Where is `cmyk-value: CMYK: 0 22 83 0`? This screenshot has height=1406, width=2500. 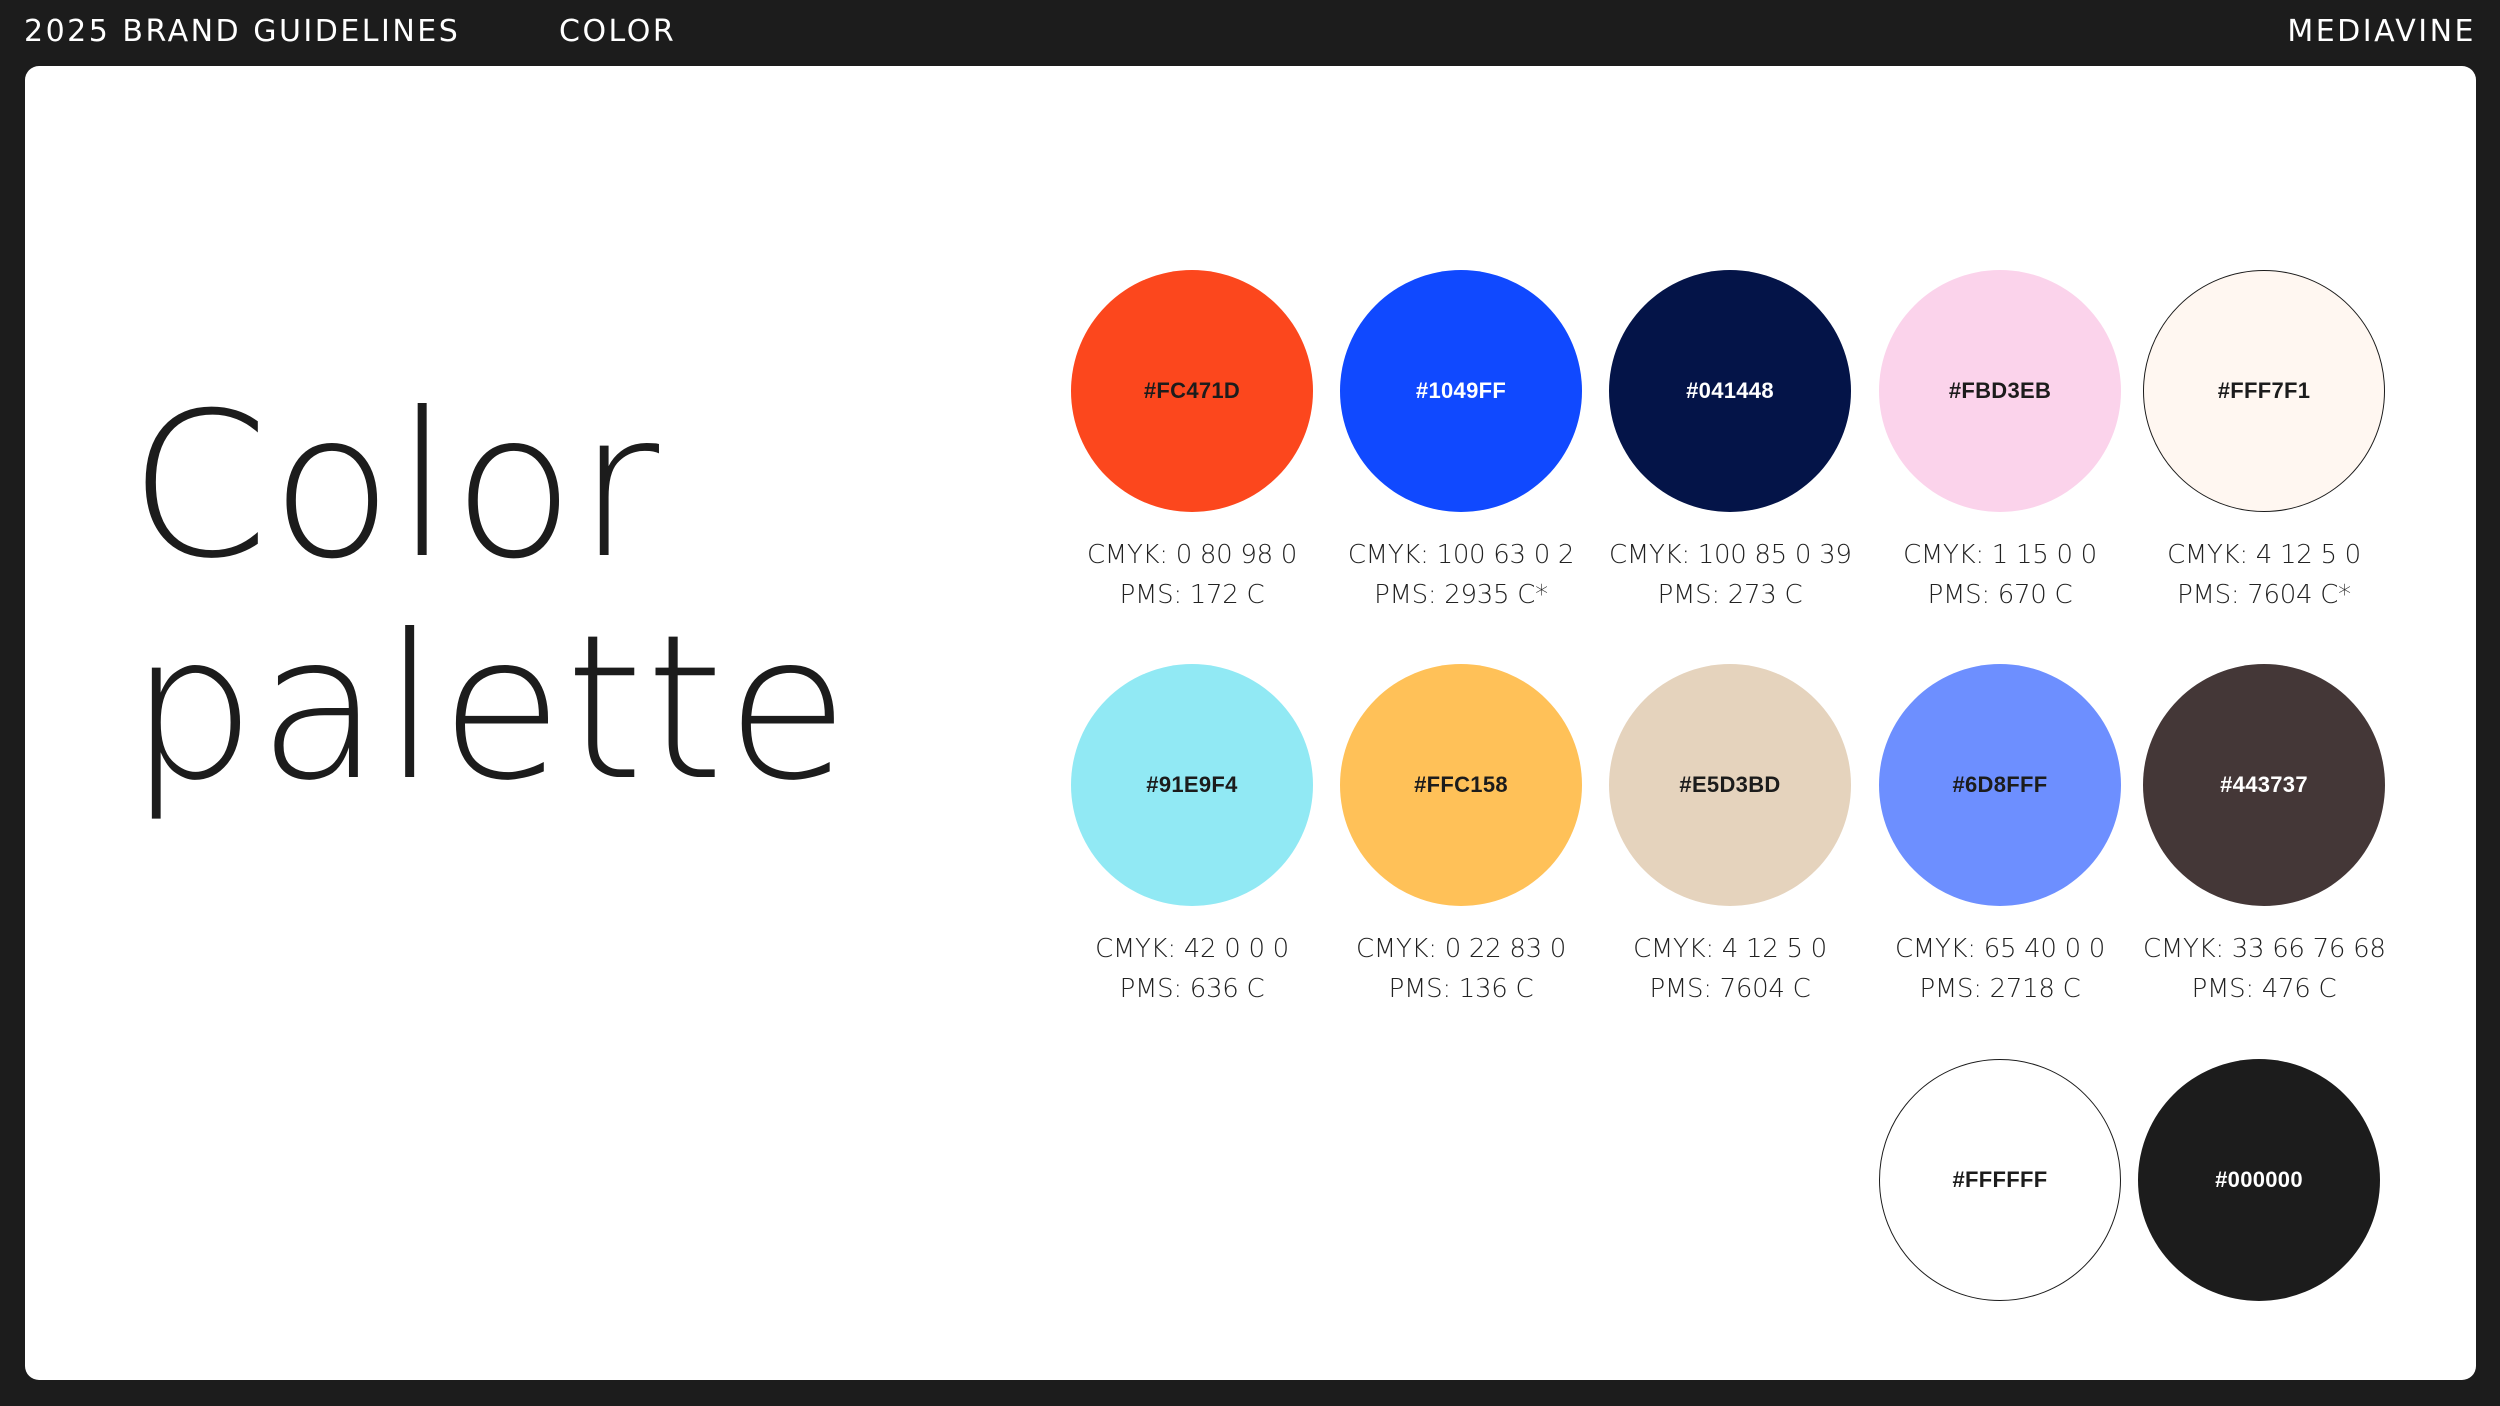
cmyk-value: CMYK: 0 22 83 0 is located at coordinates (1461, 949).